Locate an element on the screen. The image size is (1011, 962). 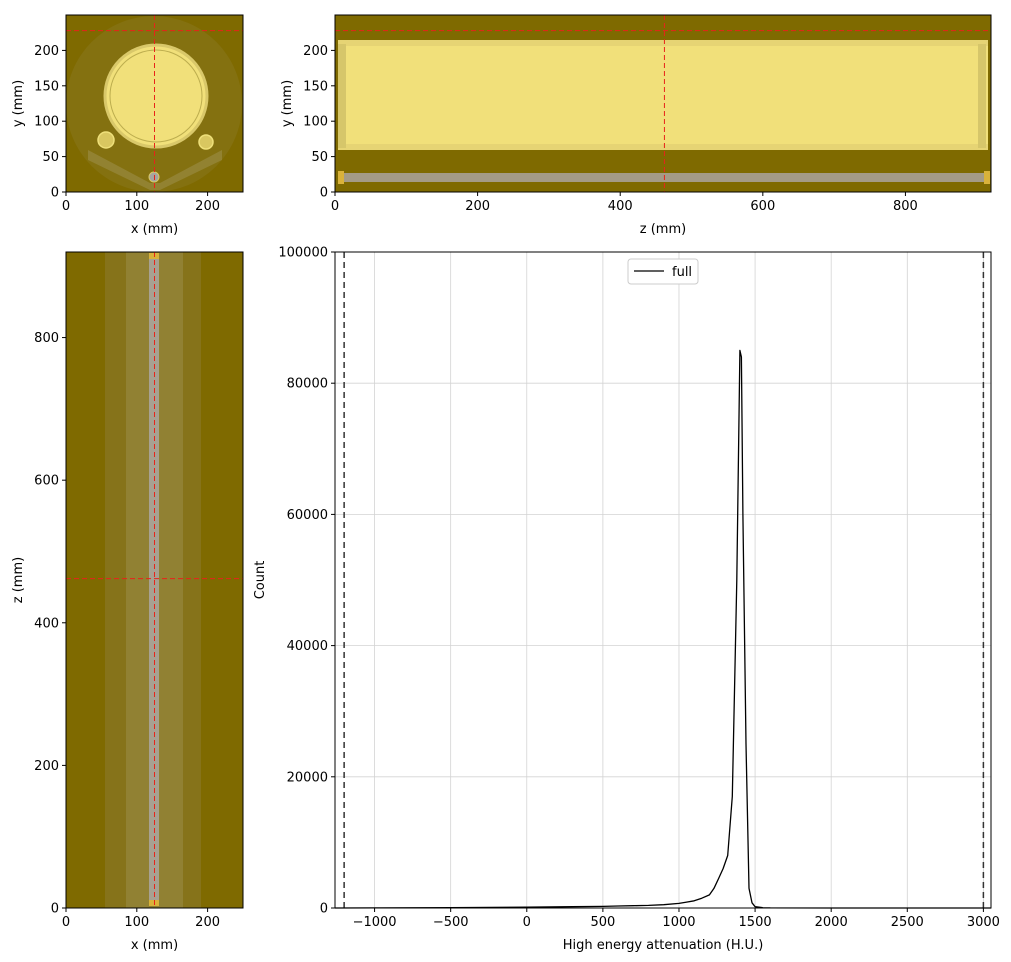
histogram-xtick-label: −500 is located at coordinates (451, 922).